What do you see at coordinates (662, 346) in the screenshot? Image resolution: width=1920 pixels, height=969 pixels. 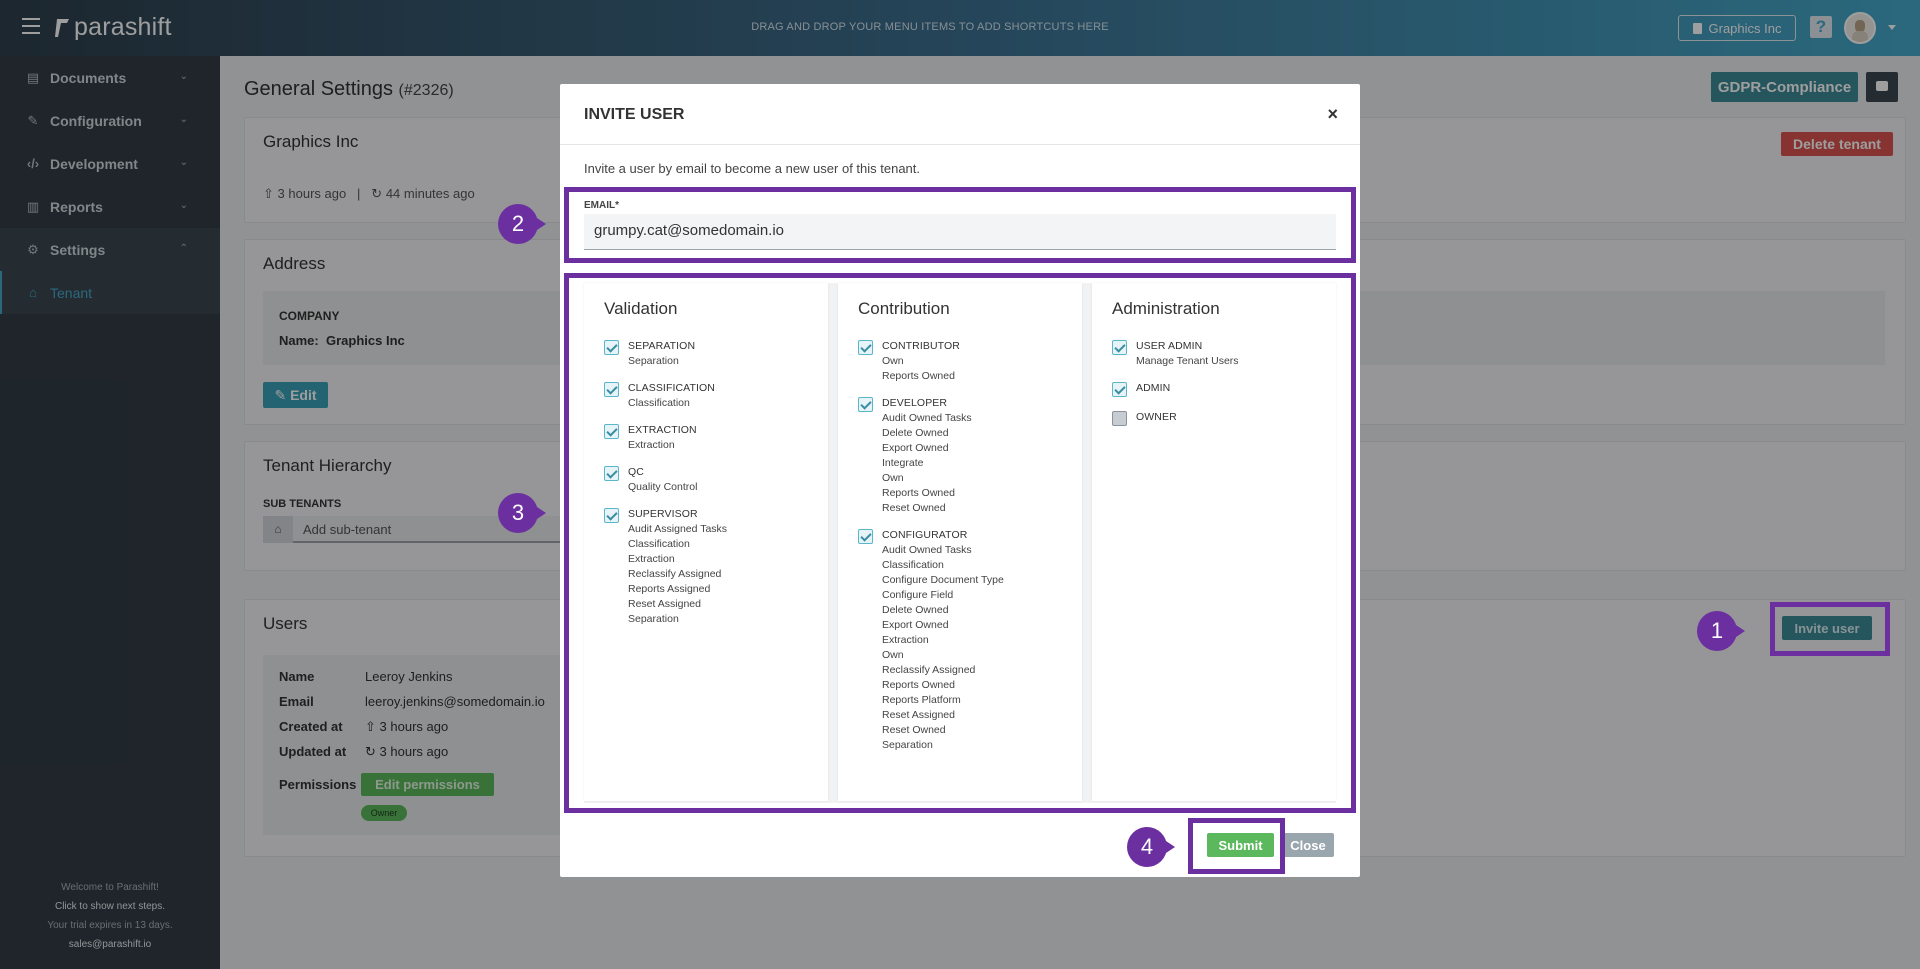 I see `role-name: SEPARATION` at bounding box center [662, 346].